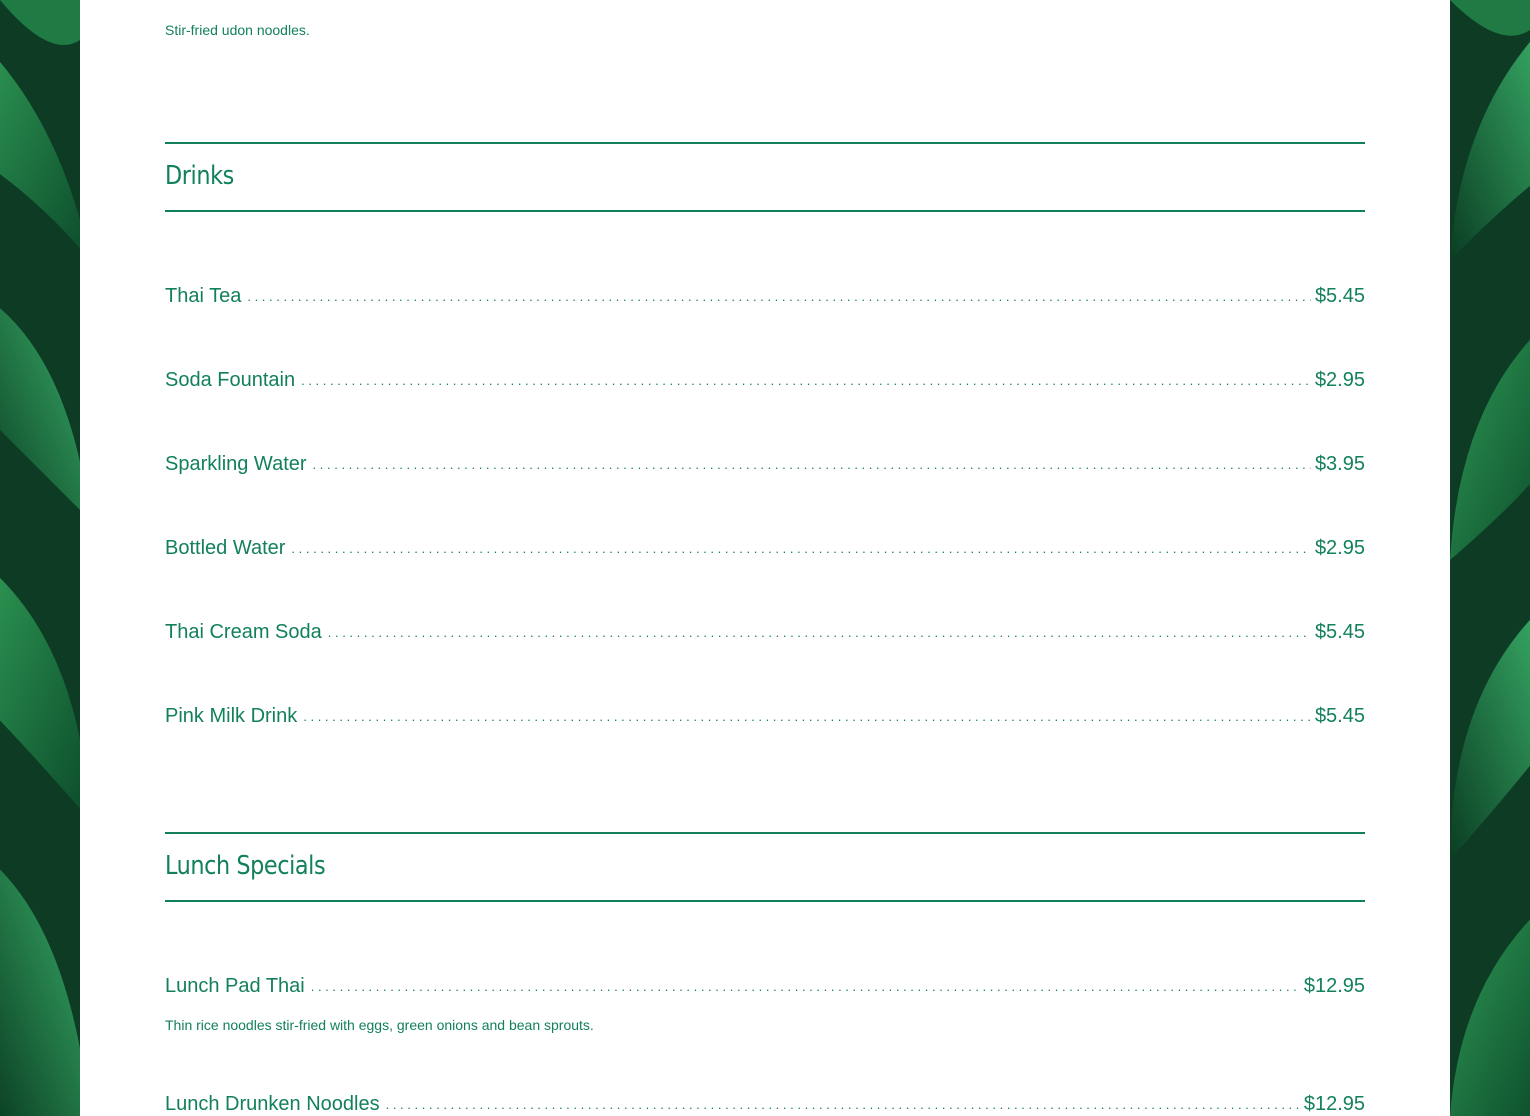 The width and height of the screenshot is (1530, 1116). I want to click on item-name: Thai Cream Soda, so click(243, 632).